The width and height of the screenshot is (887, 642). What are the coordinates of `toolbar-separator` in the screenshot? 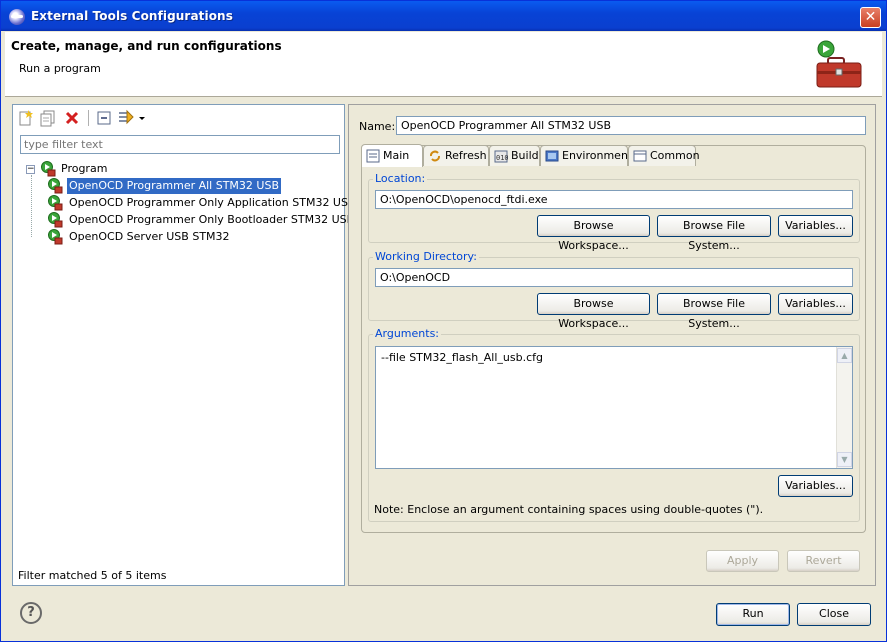 It's located at (88, 118).